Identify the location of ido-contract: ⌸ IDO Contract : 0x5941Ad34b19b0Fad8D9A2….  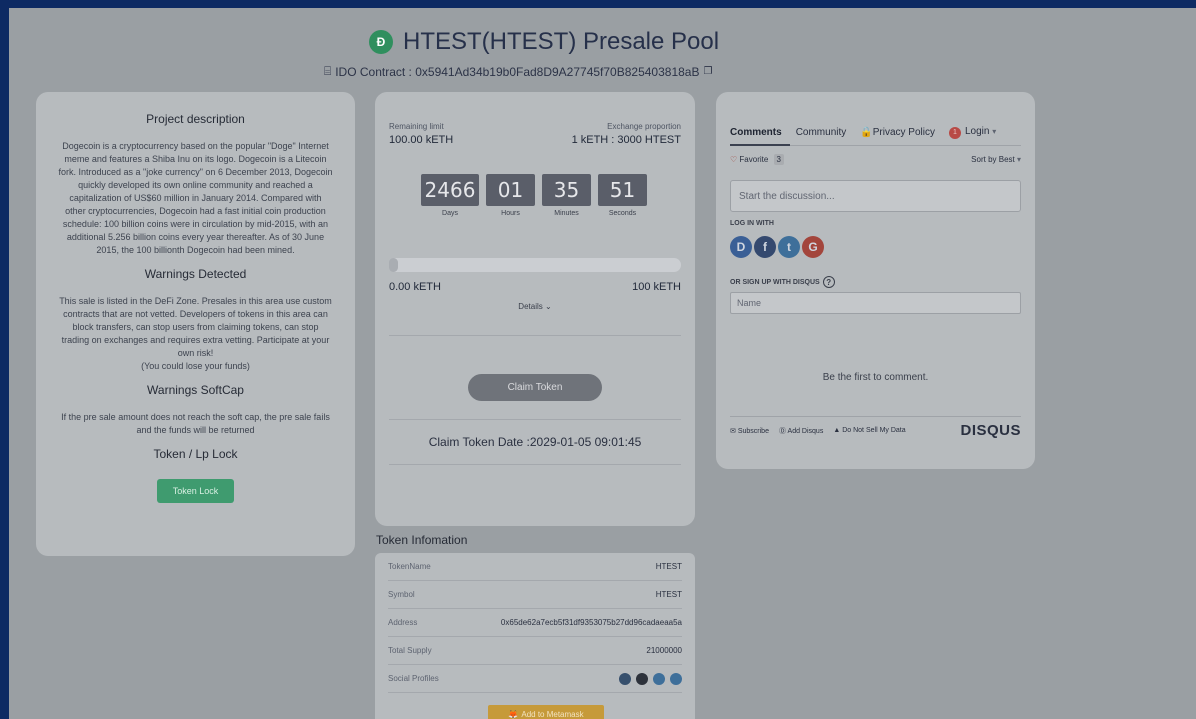
(518, 71).